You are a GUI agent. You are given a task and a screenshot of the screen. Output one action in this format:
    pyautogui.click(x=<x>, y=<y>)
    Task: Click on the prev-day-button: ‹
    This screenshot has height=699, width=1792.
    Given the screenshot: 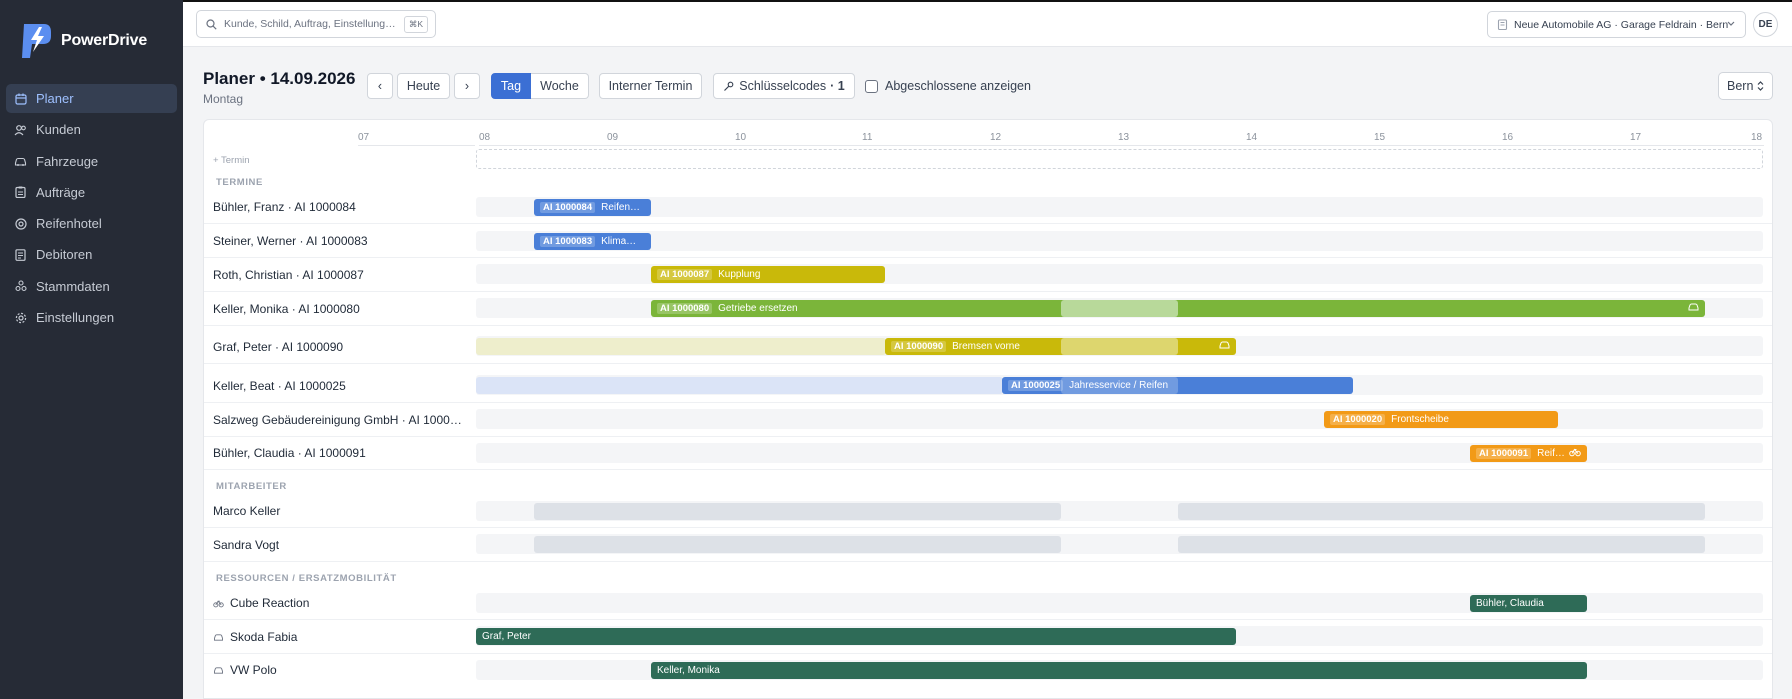 What is the action you would take?
    pyautogui.click(x=380, y=86)
    